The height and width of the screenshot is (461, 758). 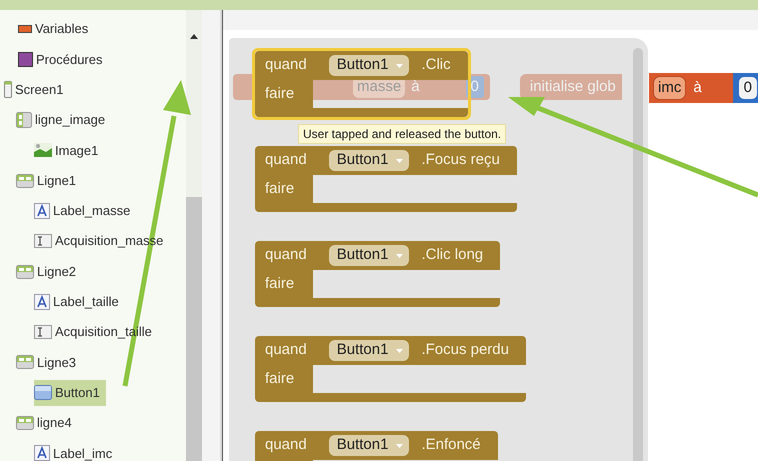 What do you see at coordinates (25, 59) in the screenshot?
I see `procedures-icon` at bounding box center [25, 59].